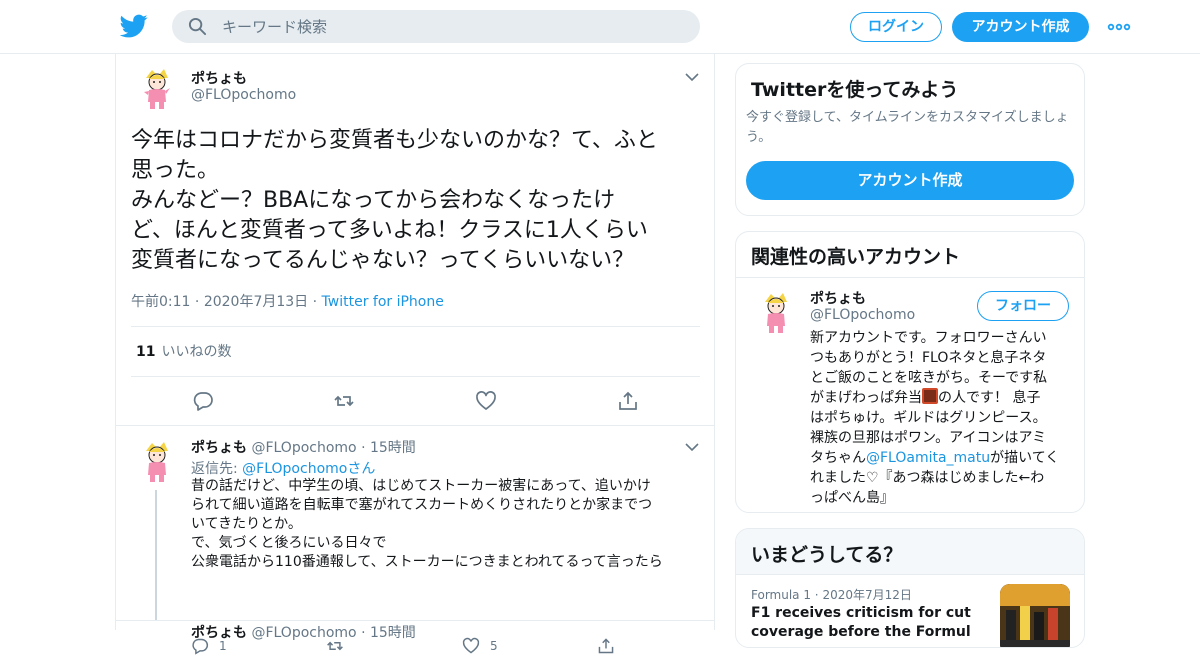 This screenshot has height=655, width=1200. What do you see at coordinates (146, 352) in the screenshot?
I see `likes-number: 11` at bounding box center [146, 352].